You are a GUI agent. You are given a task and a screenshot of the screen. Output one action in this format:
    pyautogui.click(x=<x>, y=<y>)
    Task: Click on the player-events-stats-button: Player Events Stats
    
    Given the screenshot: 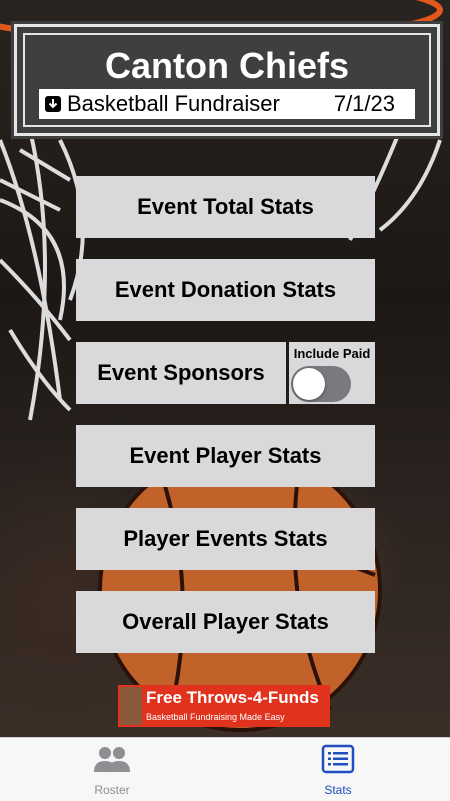 What is the action you would take?
    pyautogui.click(x=225, y=539)
    